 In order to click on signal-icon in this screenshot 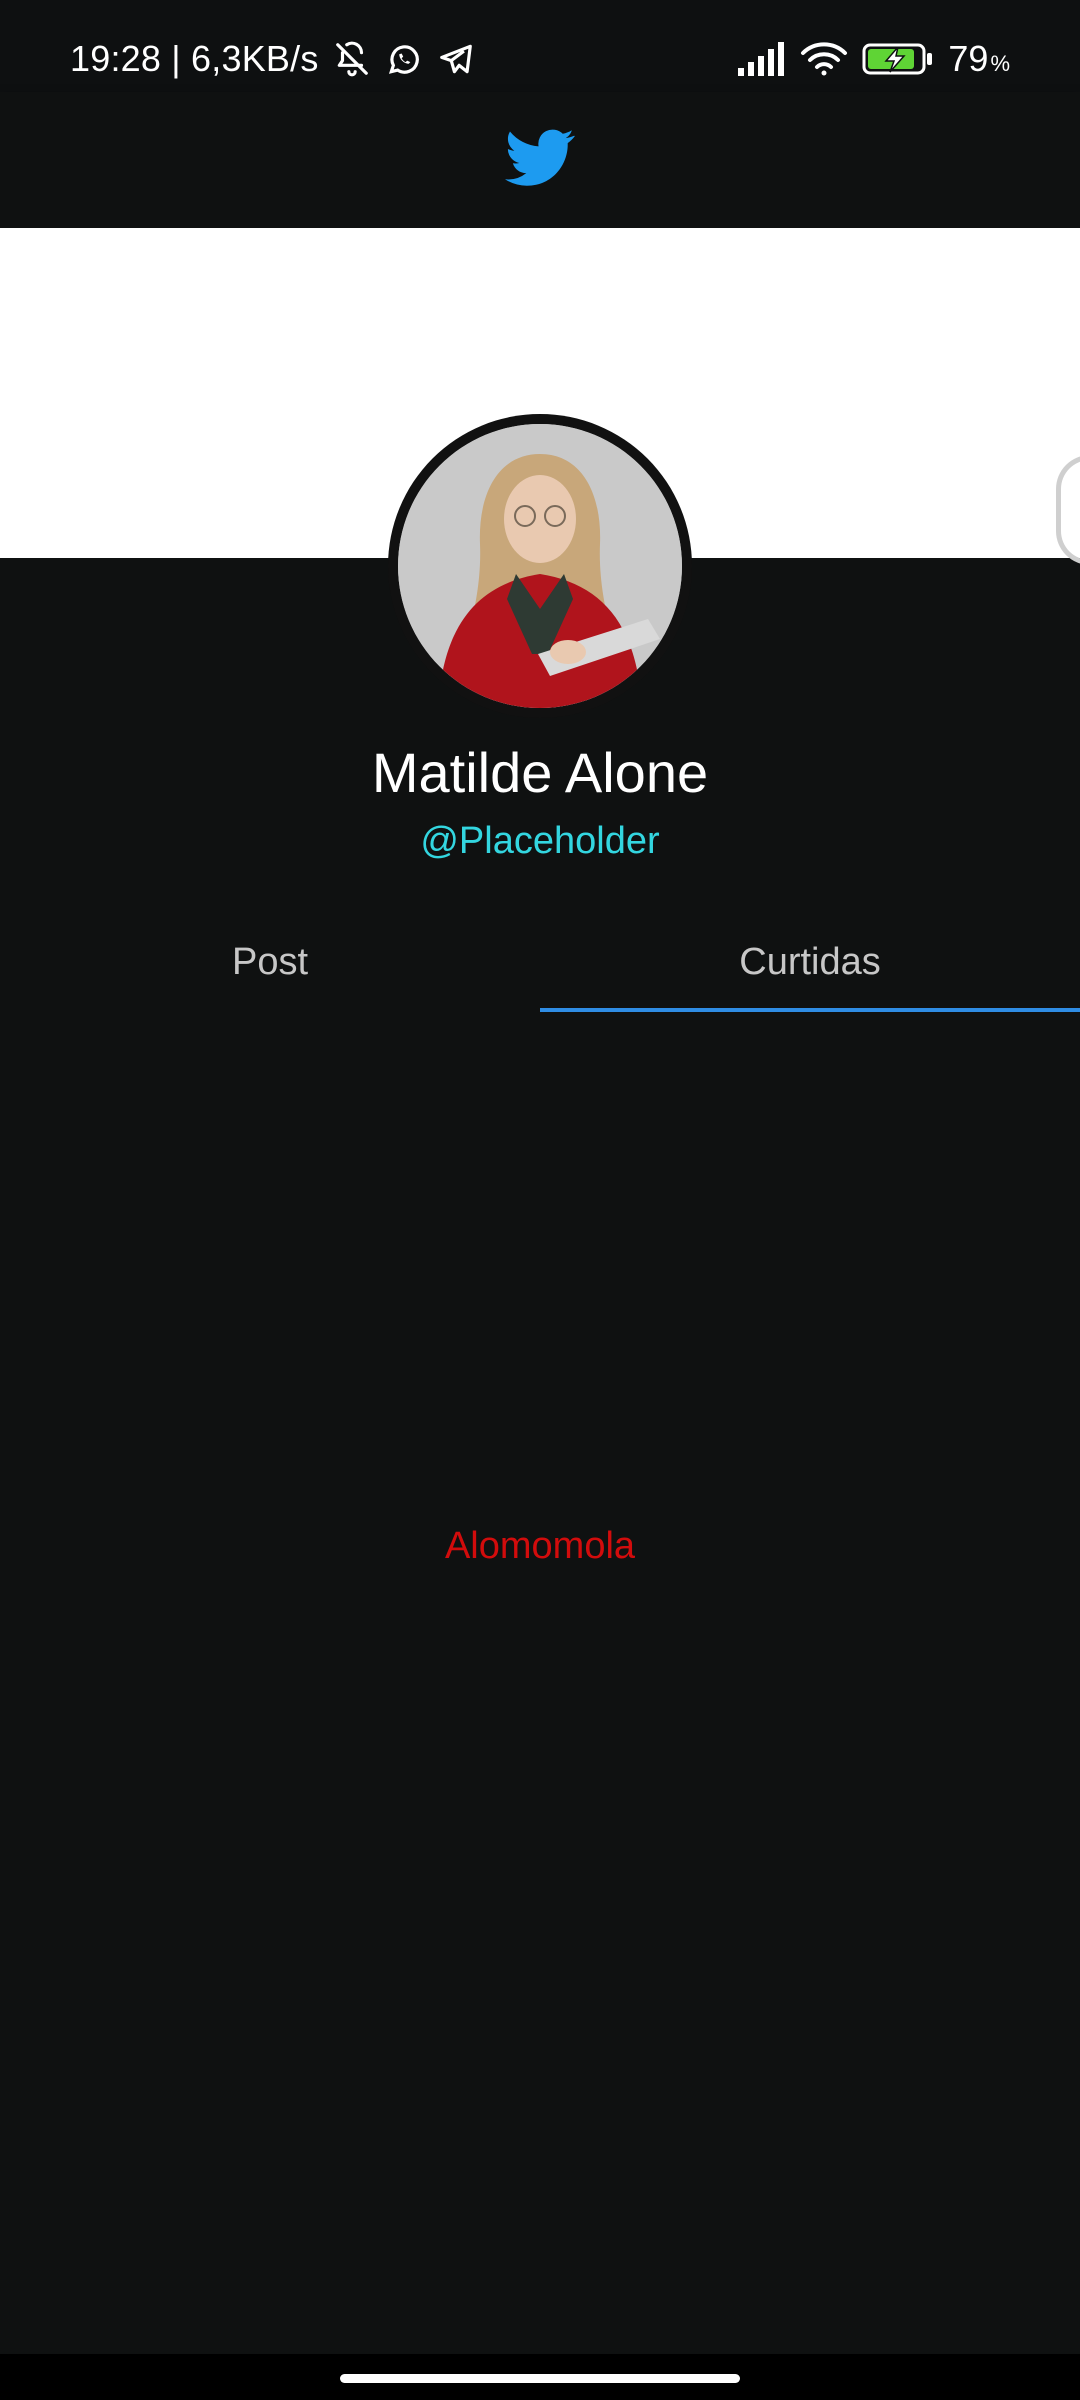, I will do `click(762, 59)`.